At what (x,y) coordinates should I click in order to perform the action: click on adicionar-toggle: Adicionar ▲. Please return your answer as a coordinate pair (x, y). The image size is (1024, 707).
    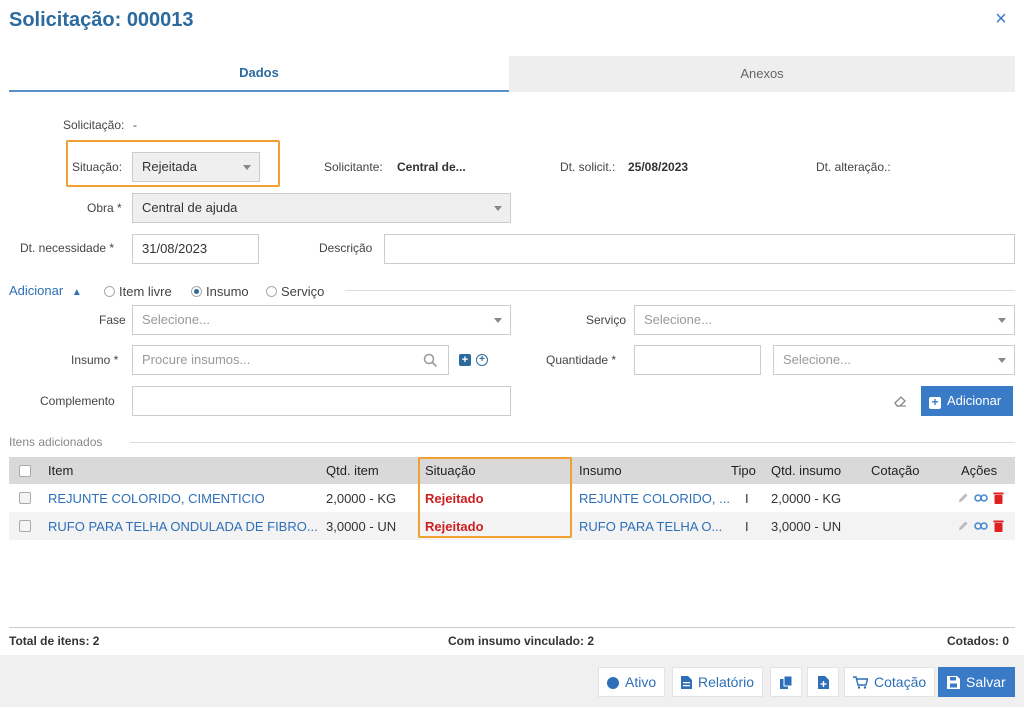
    Looking at the image, I should click on (45, 290).